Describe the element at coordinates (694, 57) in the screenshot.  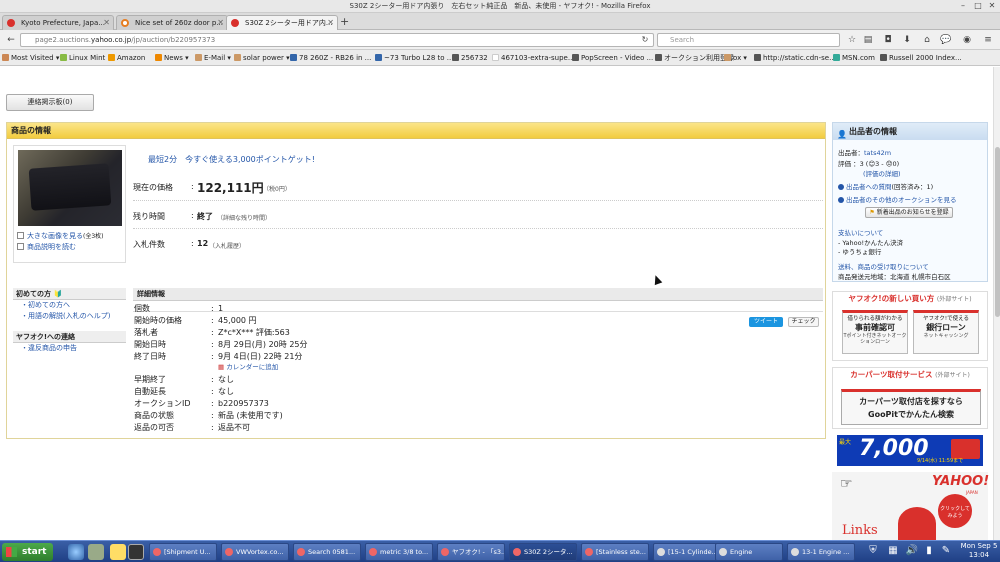
I see `bookmark-auction-register: オークション利用登録` at that location.